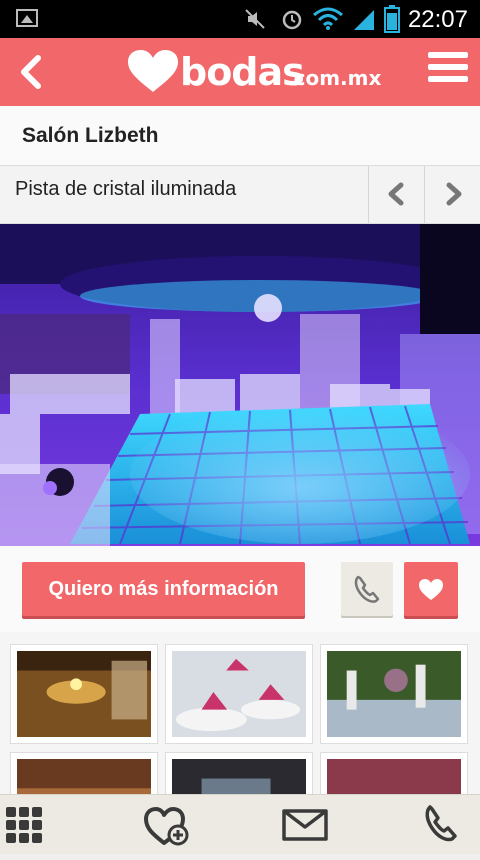 This screenshot has height=860, width=480. What do you see at coordinates (90, 135) in the screenshot?
I see `venue-name: Salón Lizbeth` at bounding box center [90, 135].